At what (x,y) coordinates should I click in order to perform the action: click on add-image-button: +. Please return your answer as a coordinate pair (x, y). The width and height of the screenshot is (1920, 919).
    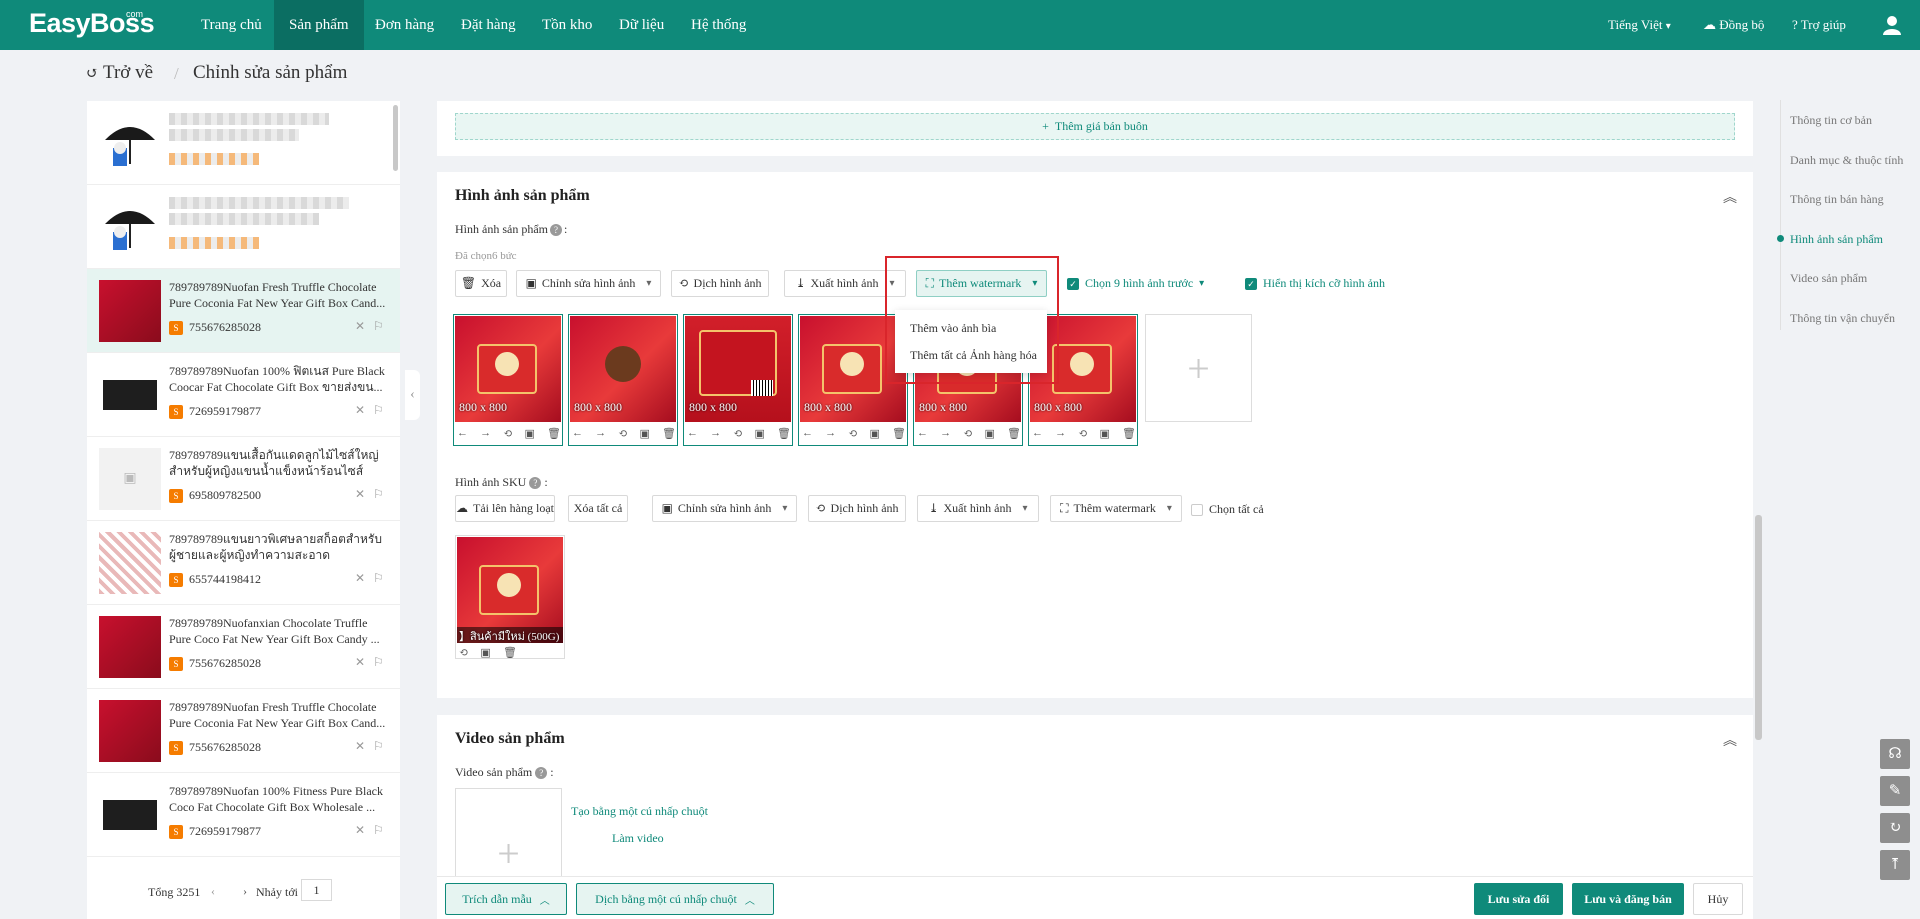
    Looking at the image, I should click on (1198, 368).